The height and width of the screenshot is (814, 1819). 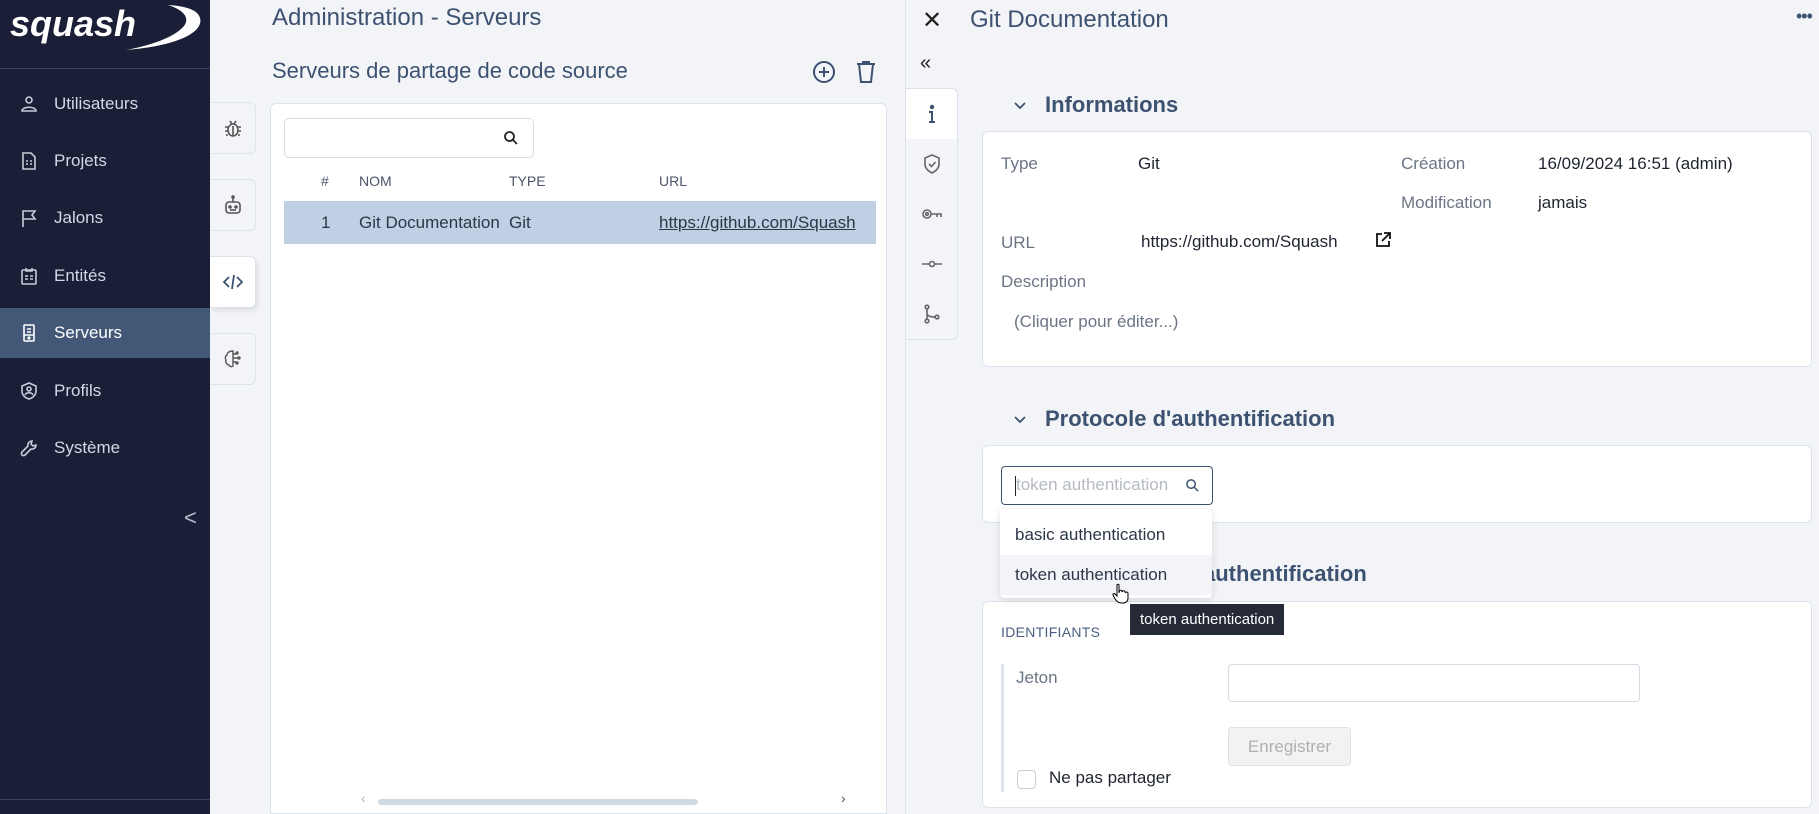 I want to click on informations-section-toggle: Informations, so click(x=1095, y=105).